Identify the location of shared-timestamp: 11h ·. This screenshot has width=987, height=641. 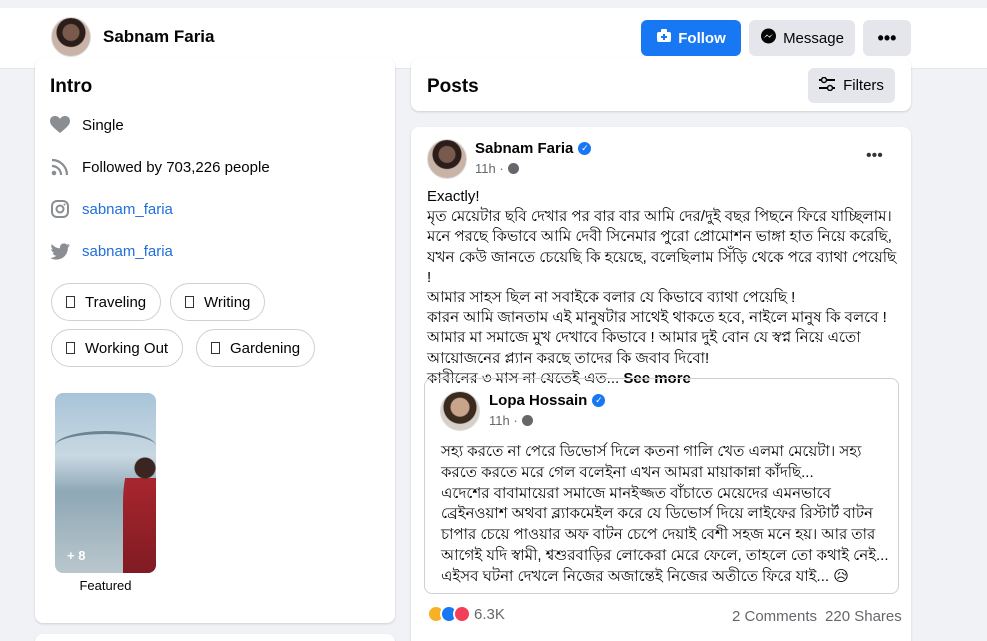
(511, 420).